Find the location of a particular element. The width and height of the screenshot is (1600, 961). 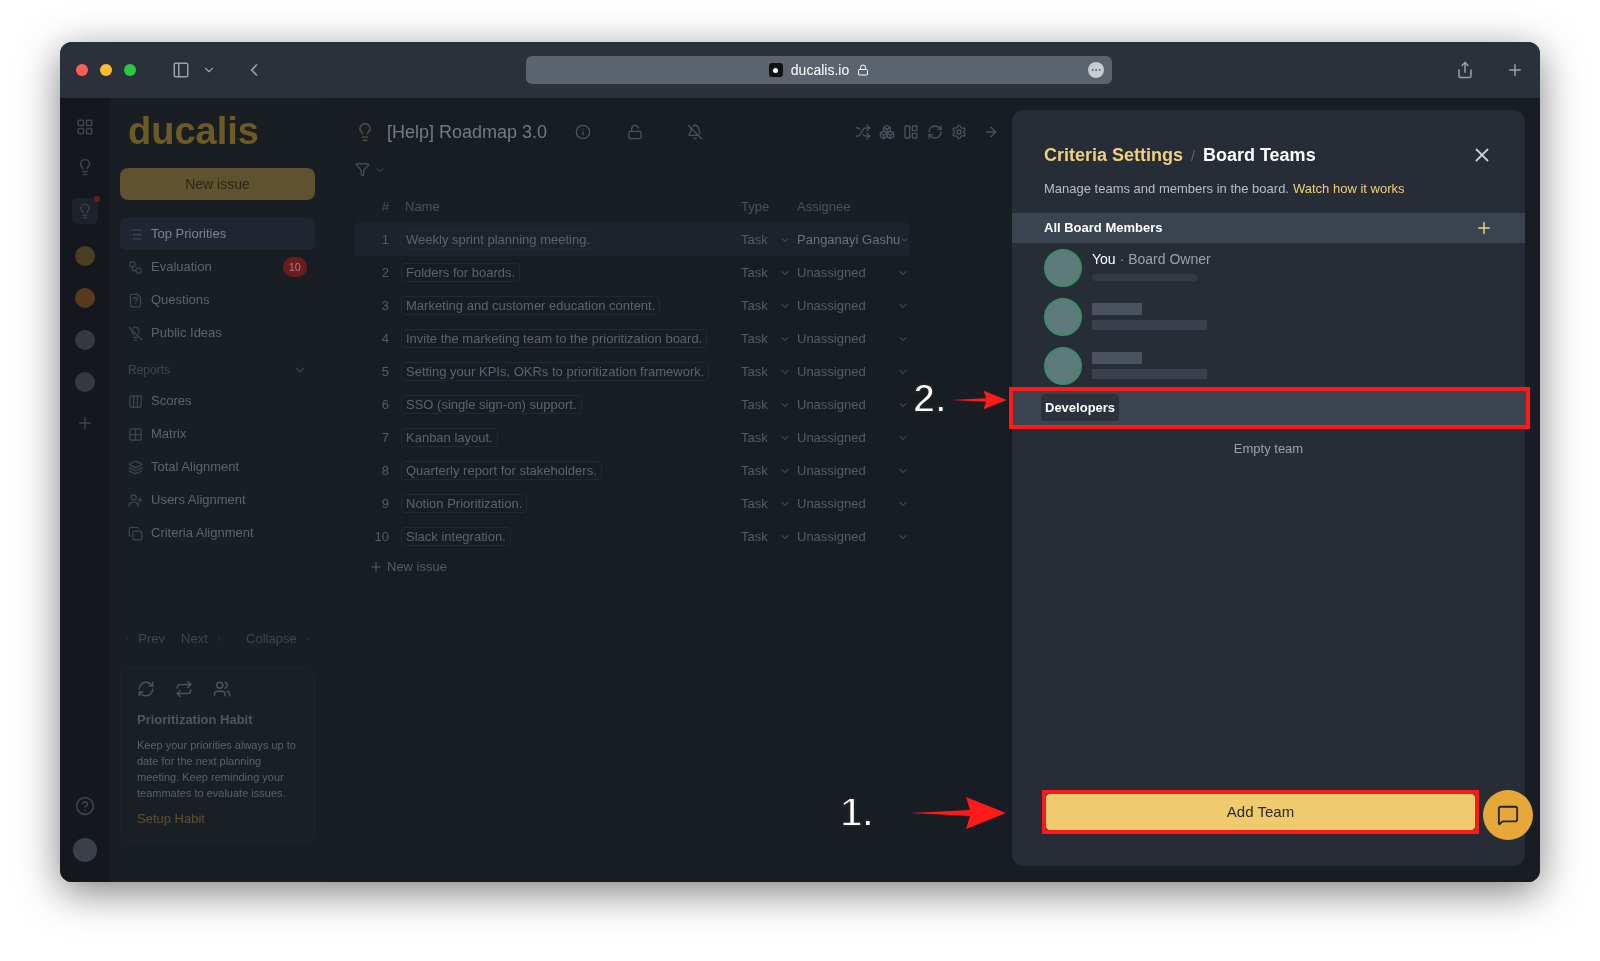

issue-name: SSO (single sign-on) support. is located at coordinates (491, 404).